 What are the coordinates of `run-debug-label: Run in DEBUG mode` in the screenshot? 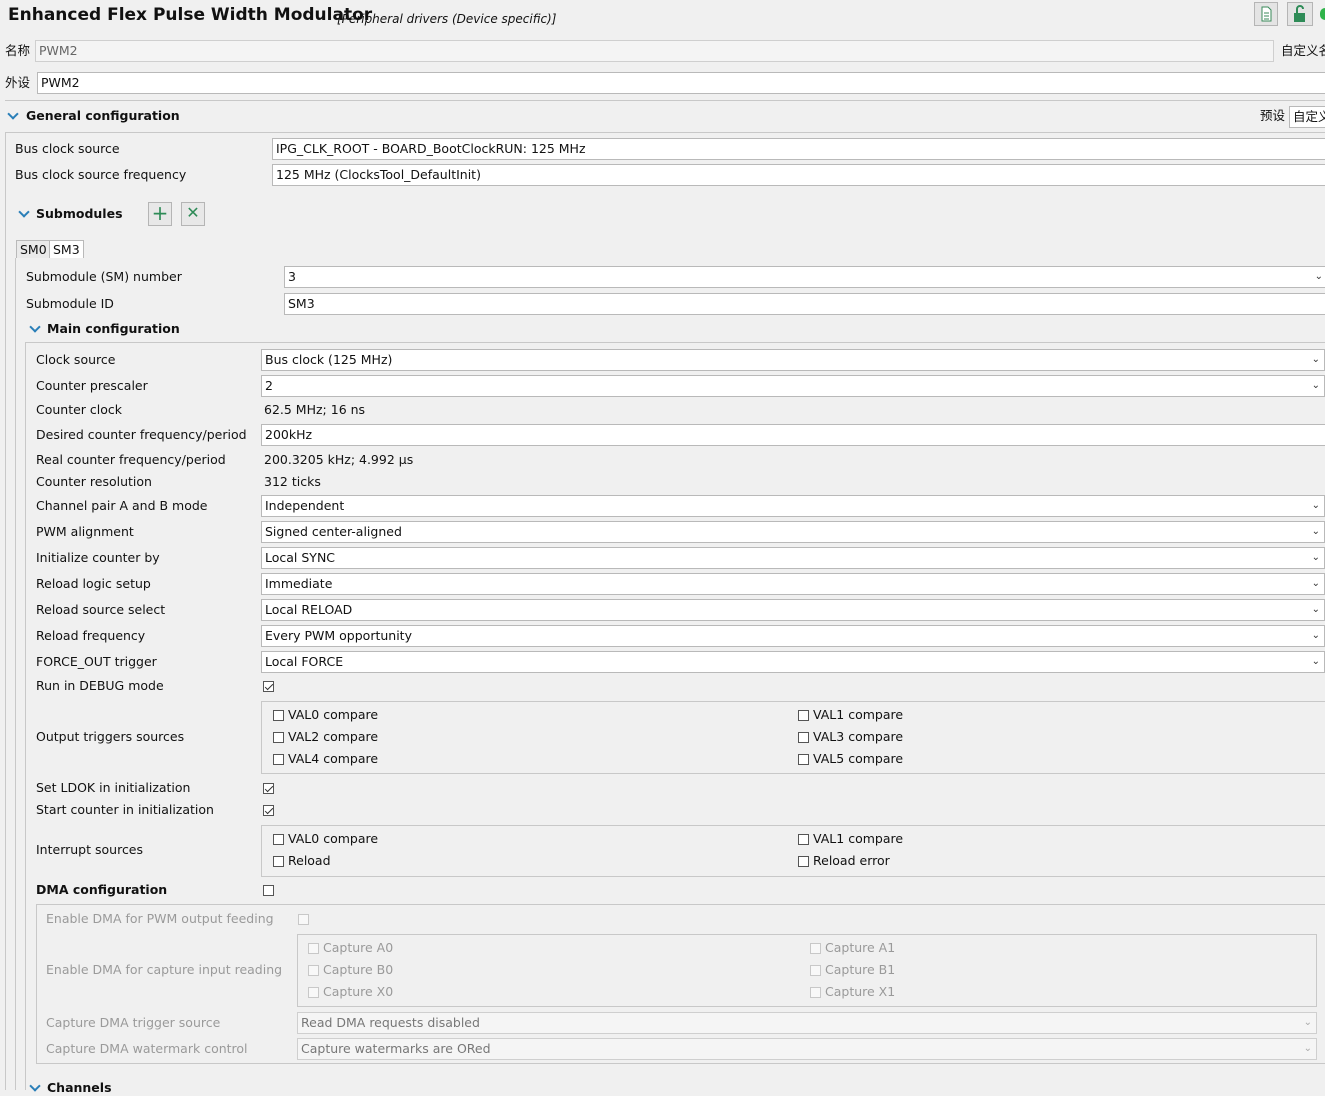 It's located at (100, 685).